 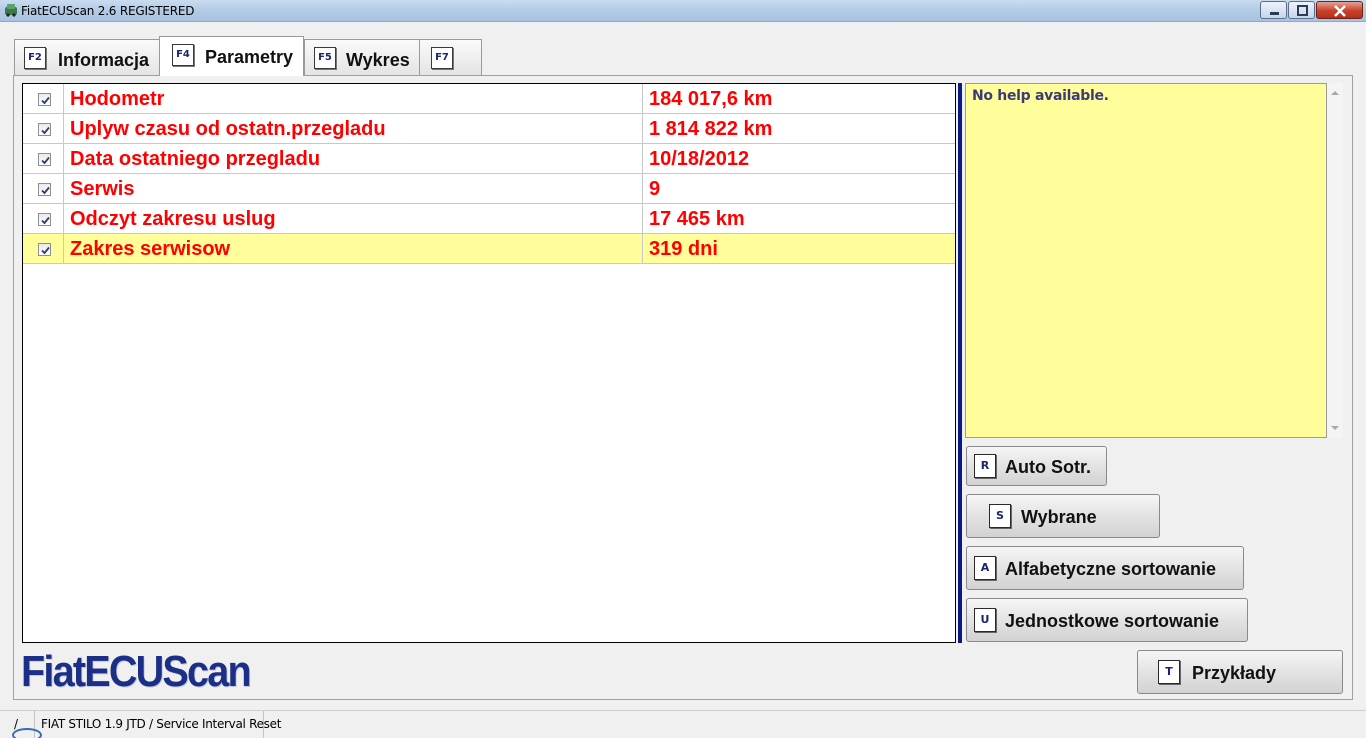 What do you see at coordinates (104, 60) in the screenshot?
I see `tab-label: Informacja` at bounding box center [104, 60].